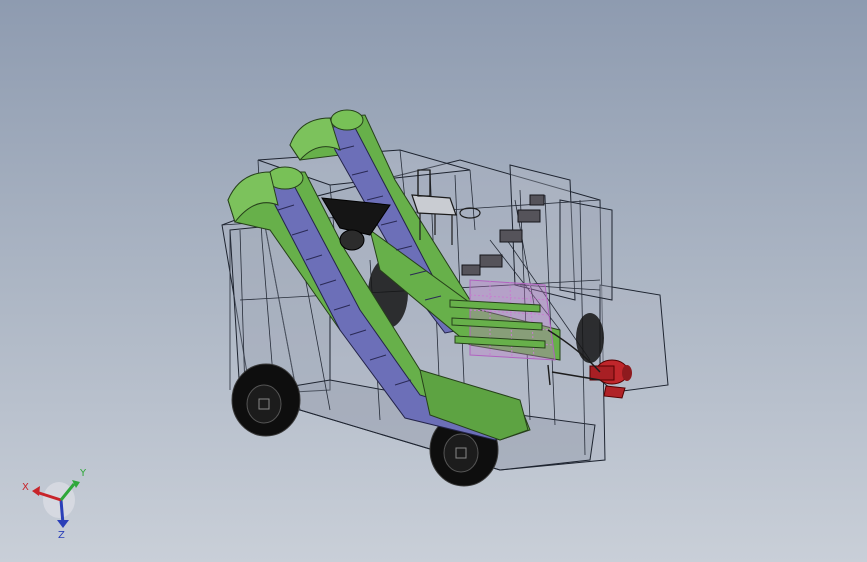 This screenshot has width=867, height=562. Describe the element at coordinates (36, 491) in the screenshot. I see `x-axis-arrow` at that location.